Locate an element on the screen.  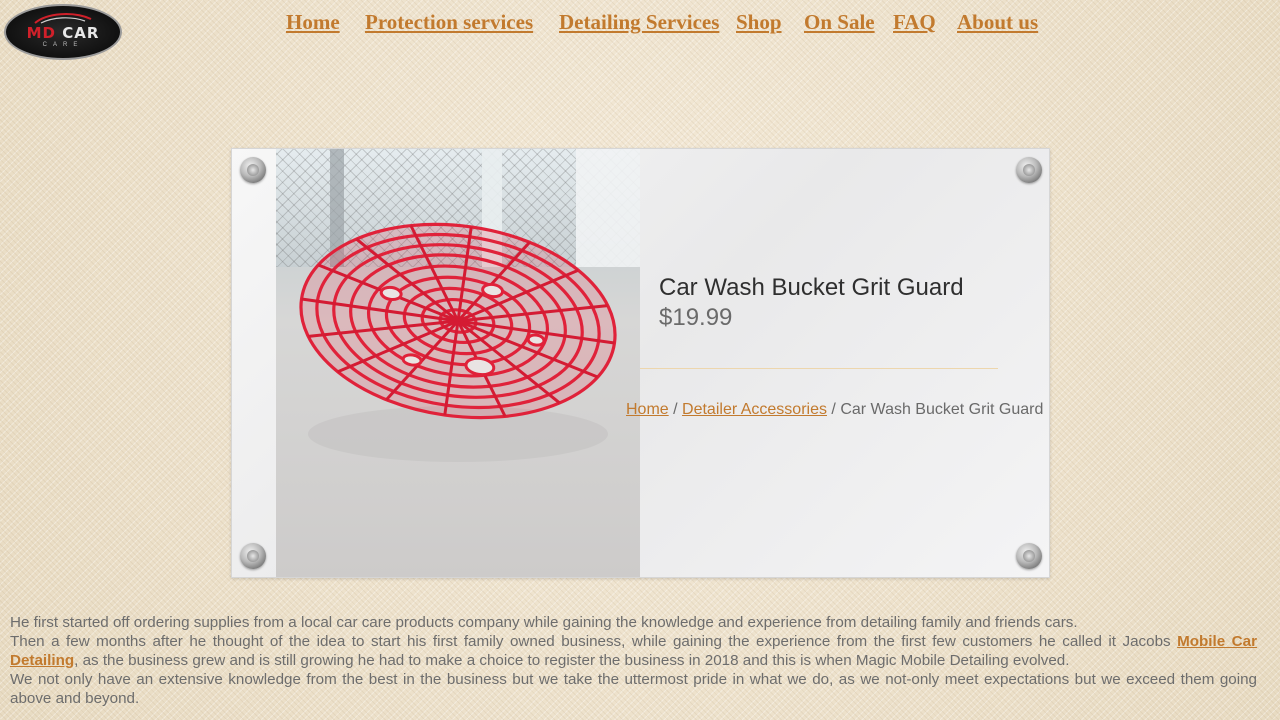
nav-detailing-services: Detailing Services is located at coordinates (639, 22).